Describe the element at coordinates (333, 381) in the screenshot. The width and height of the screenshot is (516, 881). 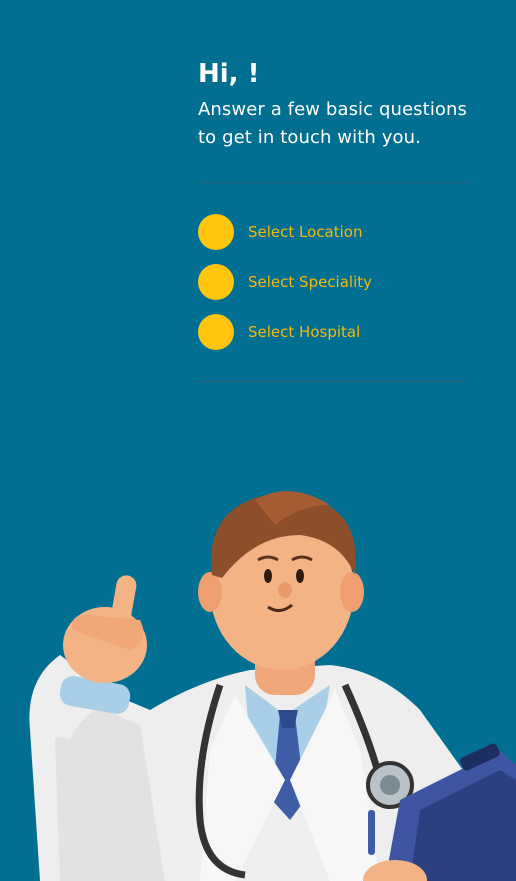
I see `divider-bottom` at that location.